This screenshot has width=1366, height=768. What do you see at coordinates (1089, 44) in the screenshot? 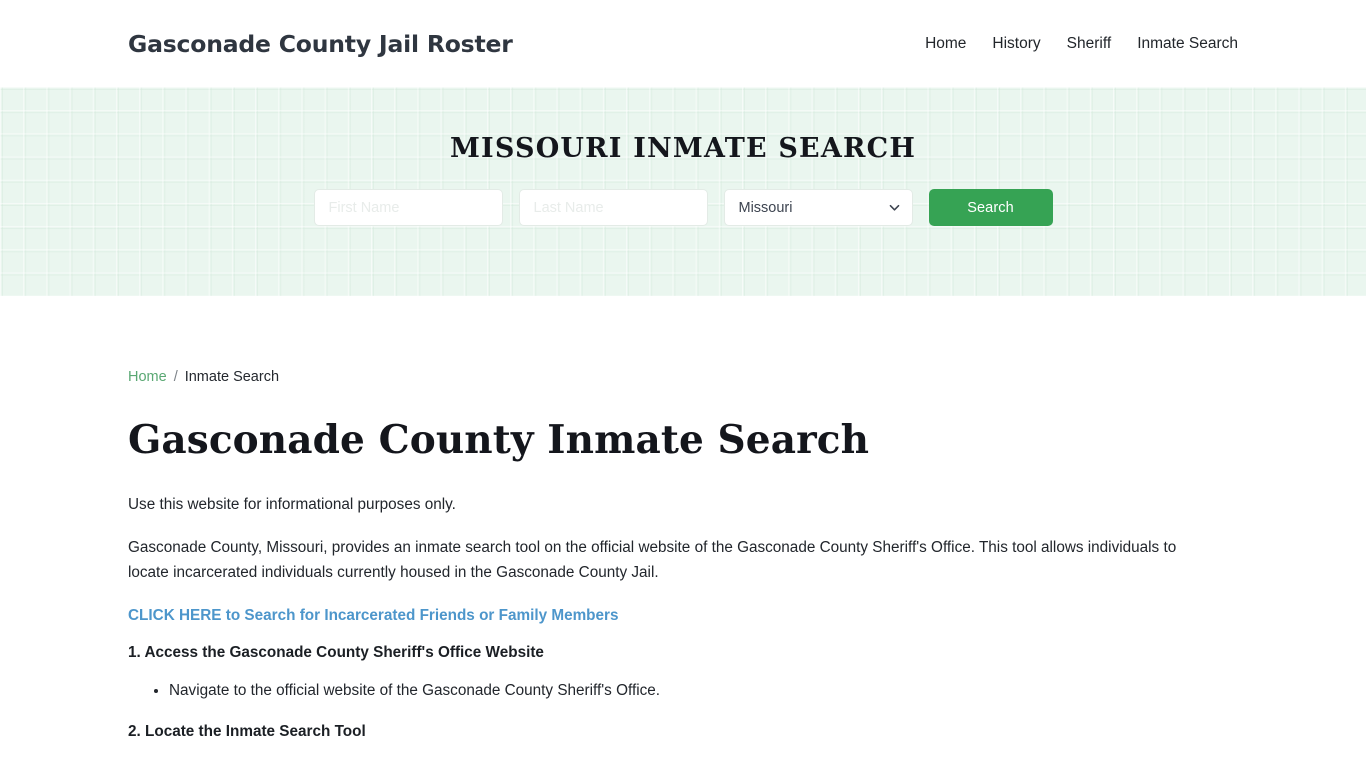
I see `nav-item-sheriff: Sheriff` at bounding box center [1089, 44].